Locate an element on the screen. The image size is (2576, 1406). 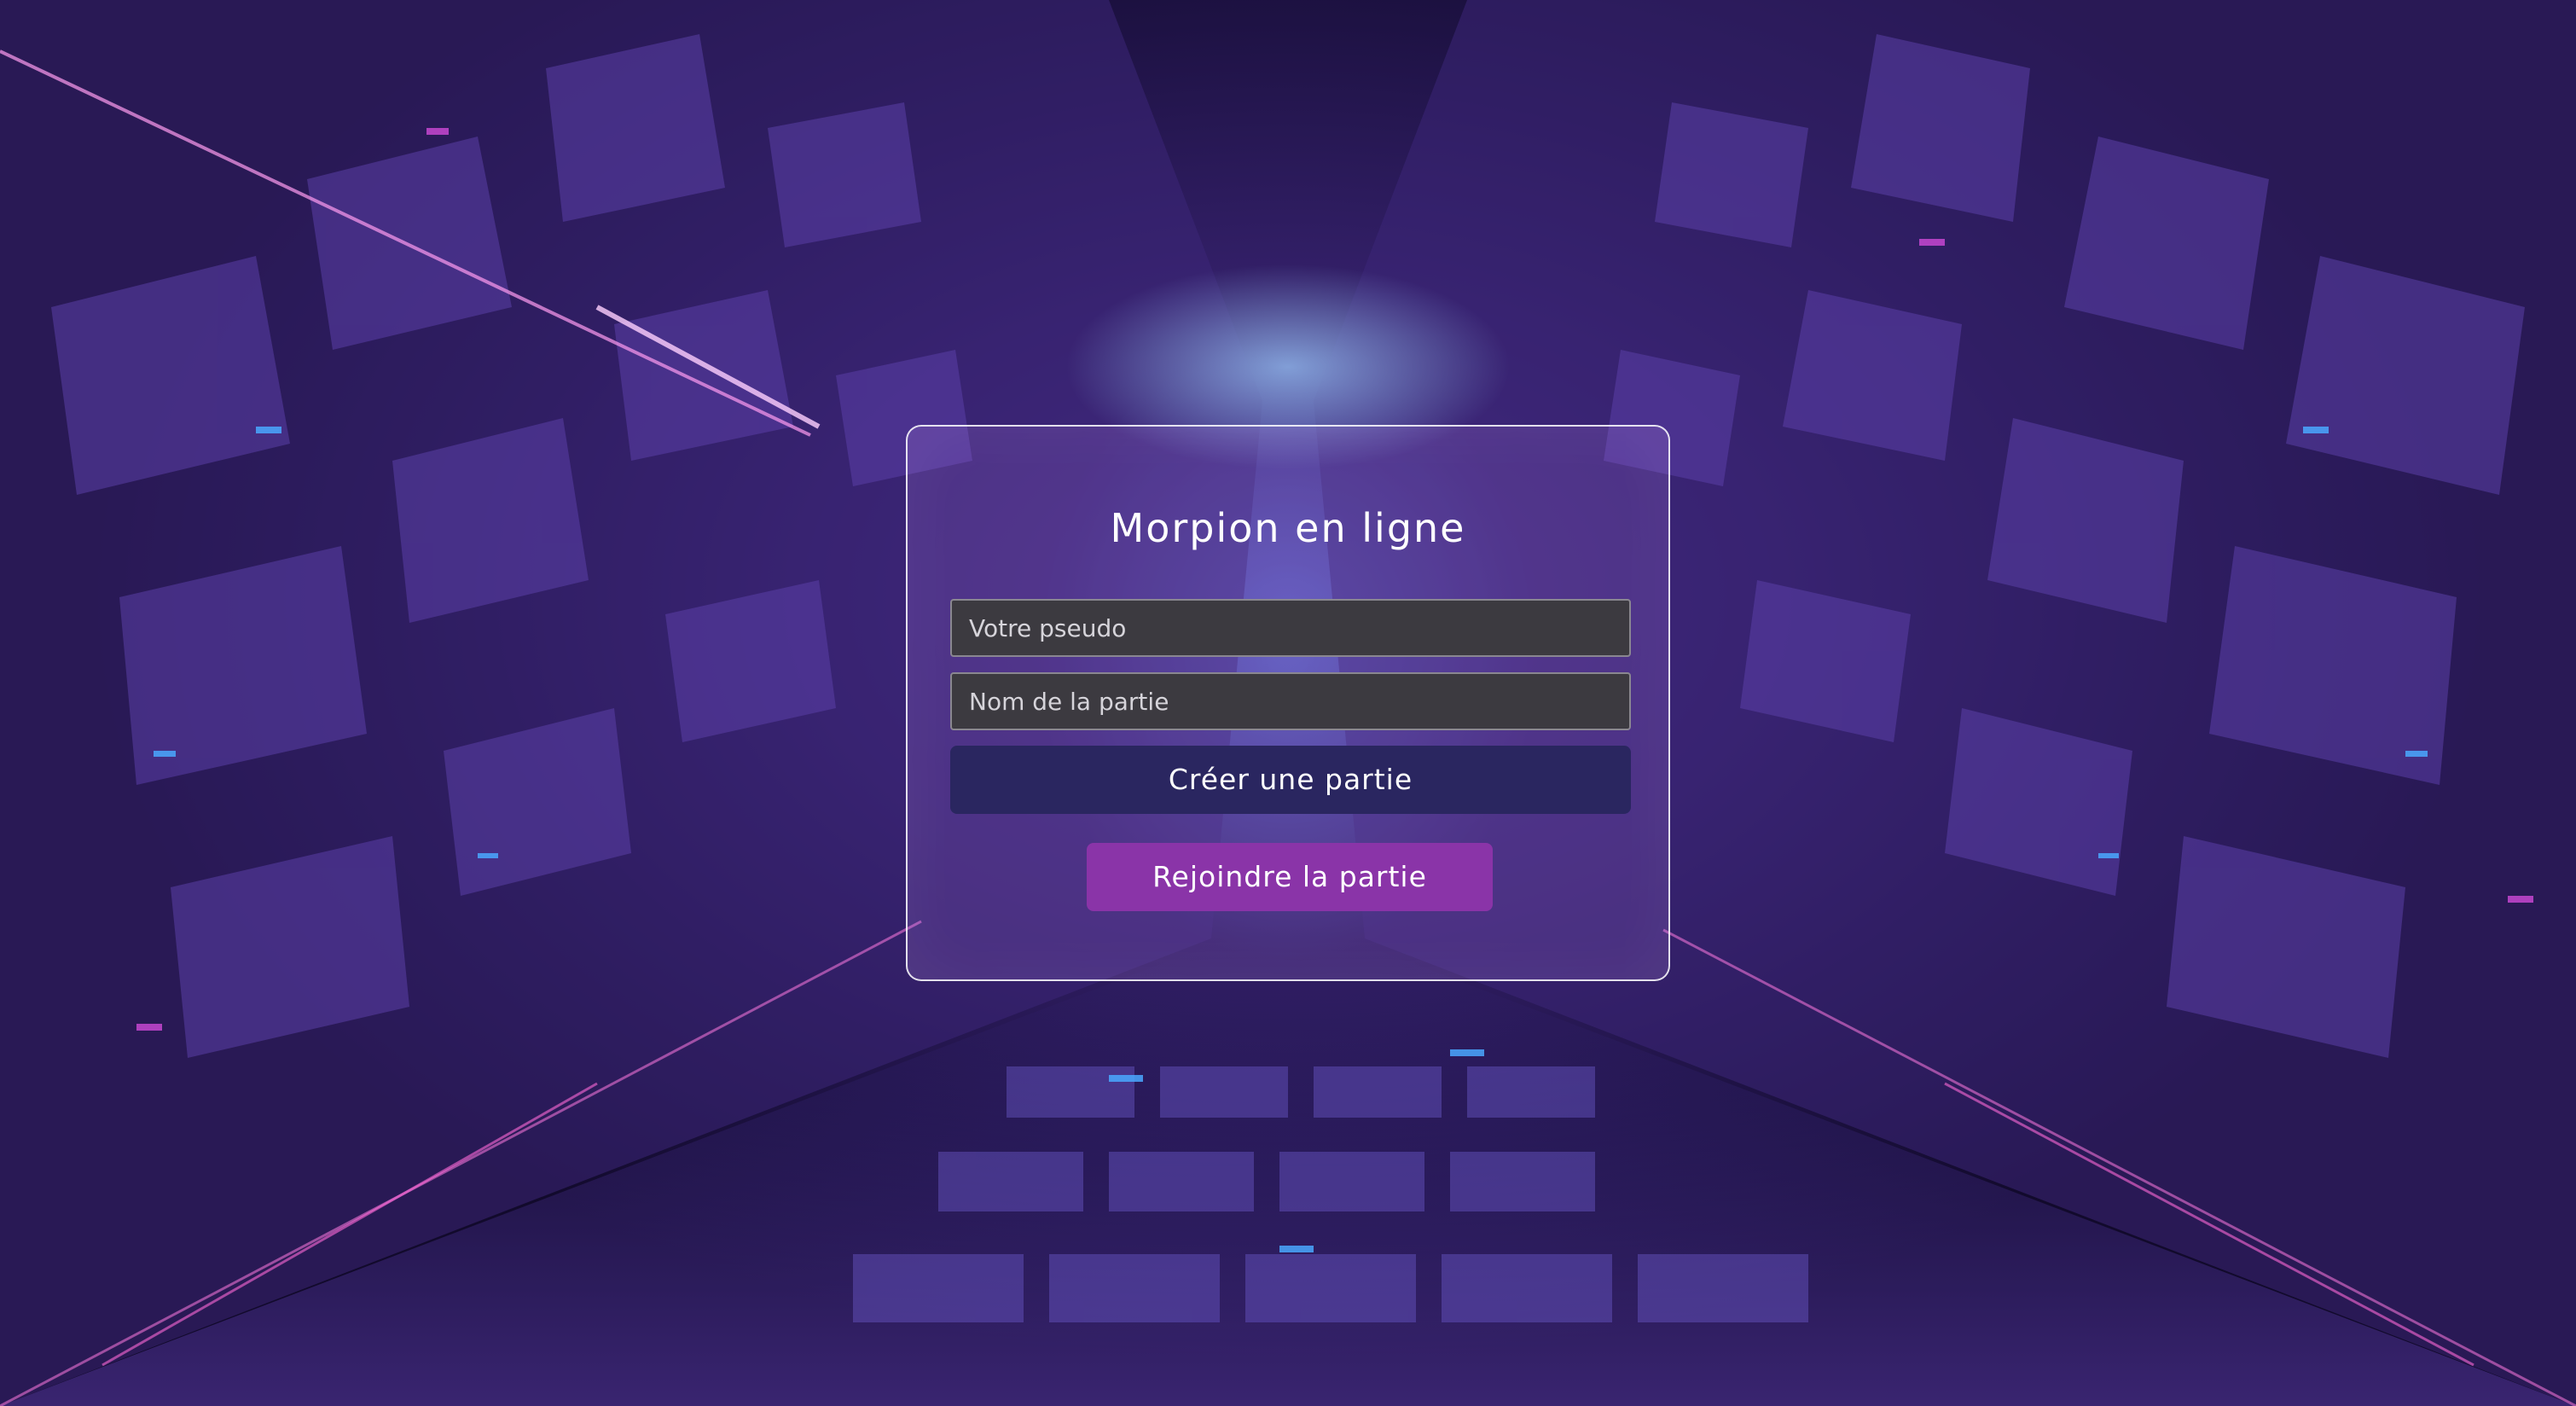
pseudo-input is located at coordinates (1290, 628).